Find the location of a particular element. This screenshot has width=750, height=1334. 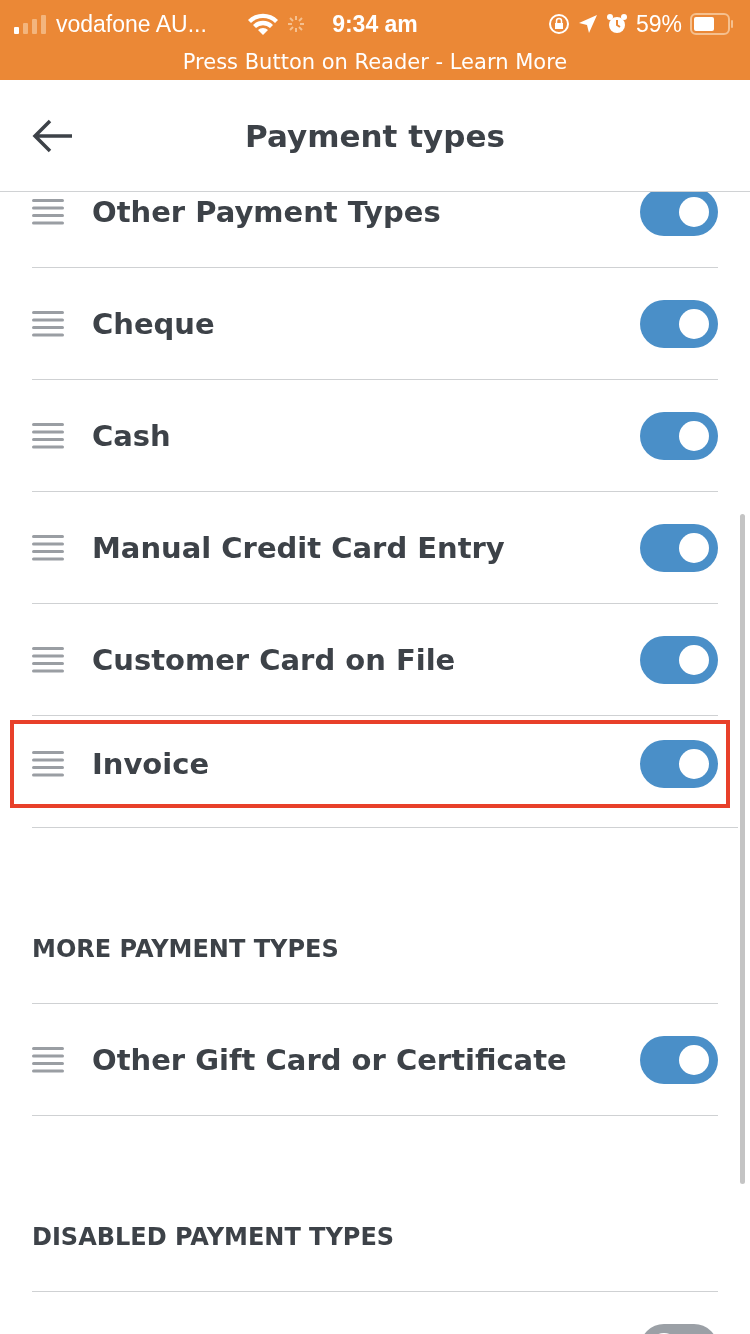

payment-type-label: Cheque is located at coordinates (154, 323).